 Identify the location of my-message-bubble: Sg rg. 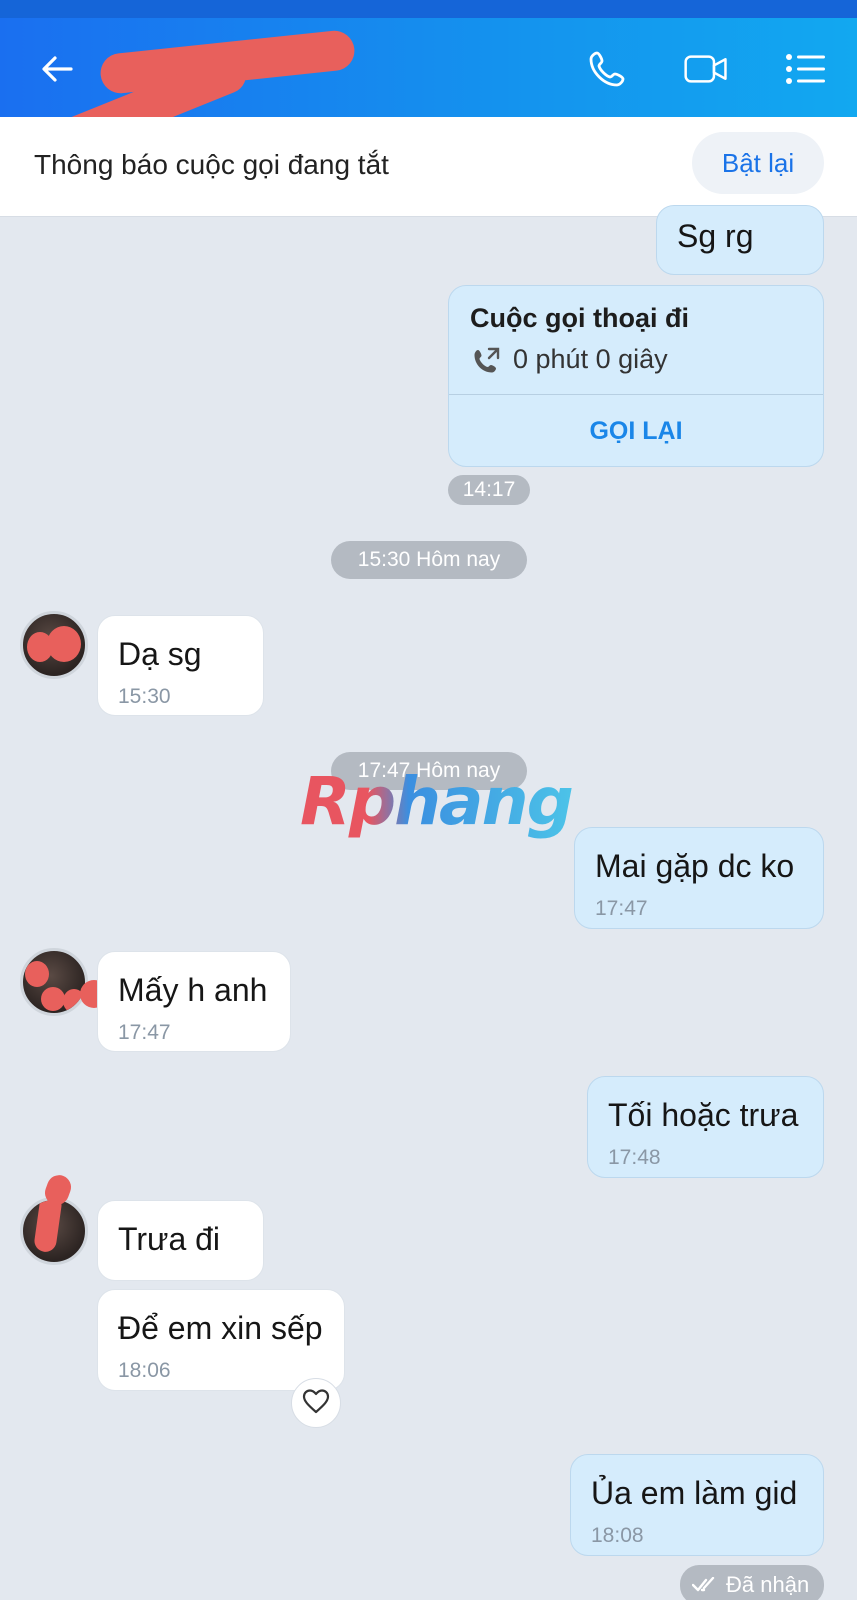
(740, 240).